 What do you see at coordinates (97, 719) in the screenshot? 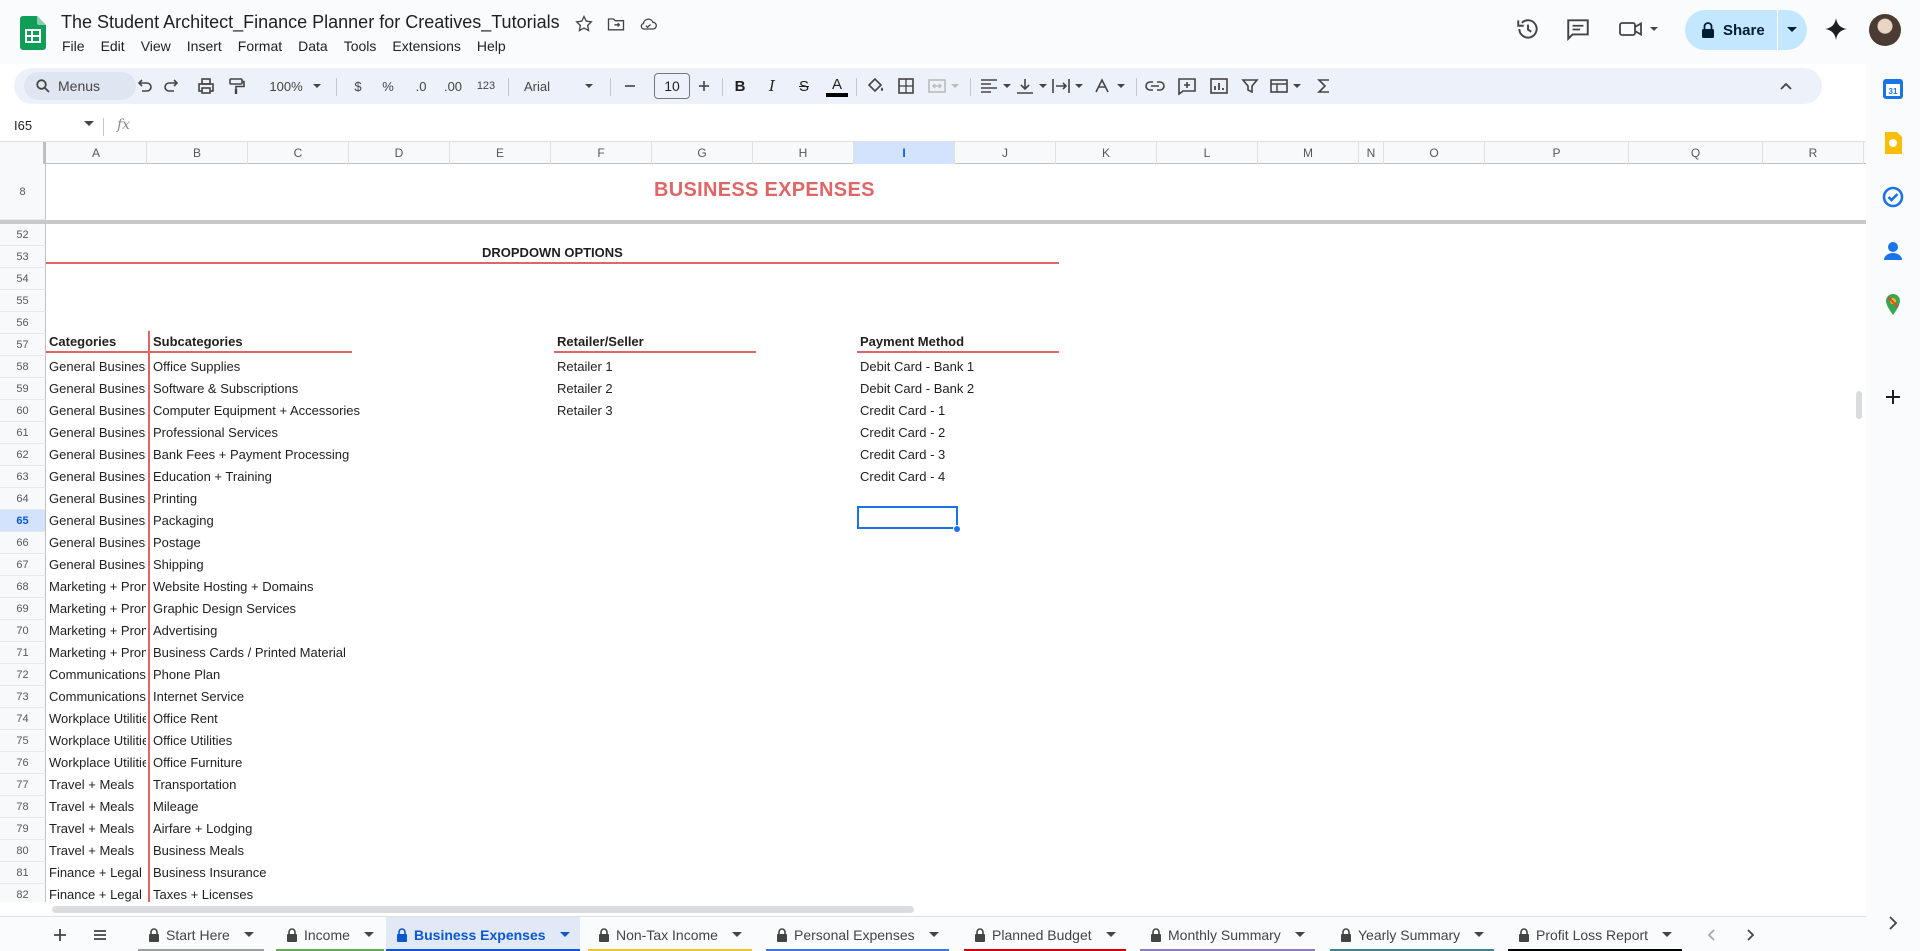
I see `category-cell: Workplace Utilities` at bounding box center [97, 719].